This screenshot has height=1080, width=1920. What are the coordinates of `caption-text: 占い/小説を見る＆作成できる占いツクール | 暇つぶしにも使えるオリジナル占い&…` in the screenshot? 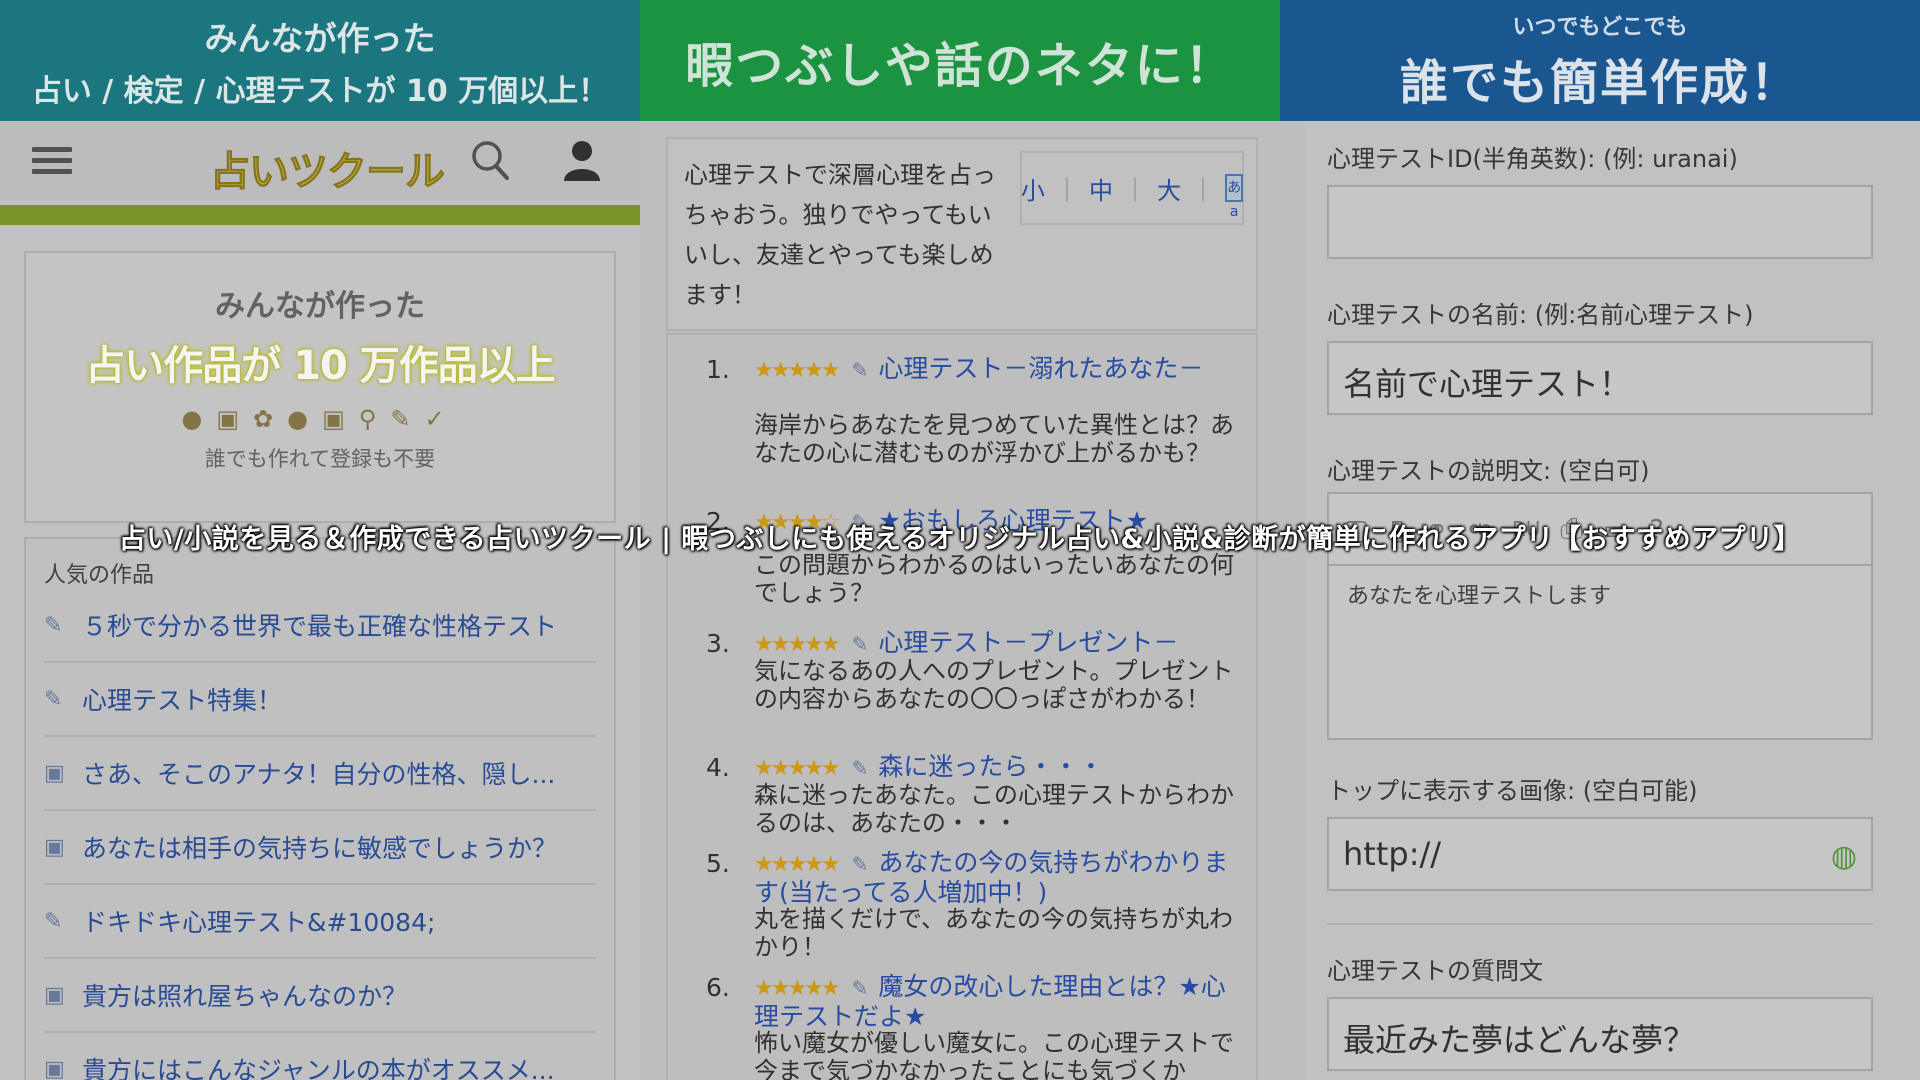 It's located at (960, 539).